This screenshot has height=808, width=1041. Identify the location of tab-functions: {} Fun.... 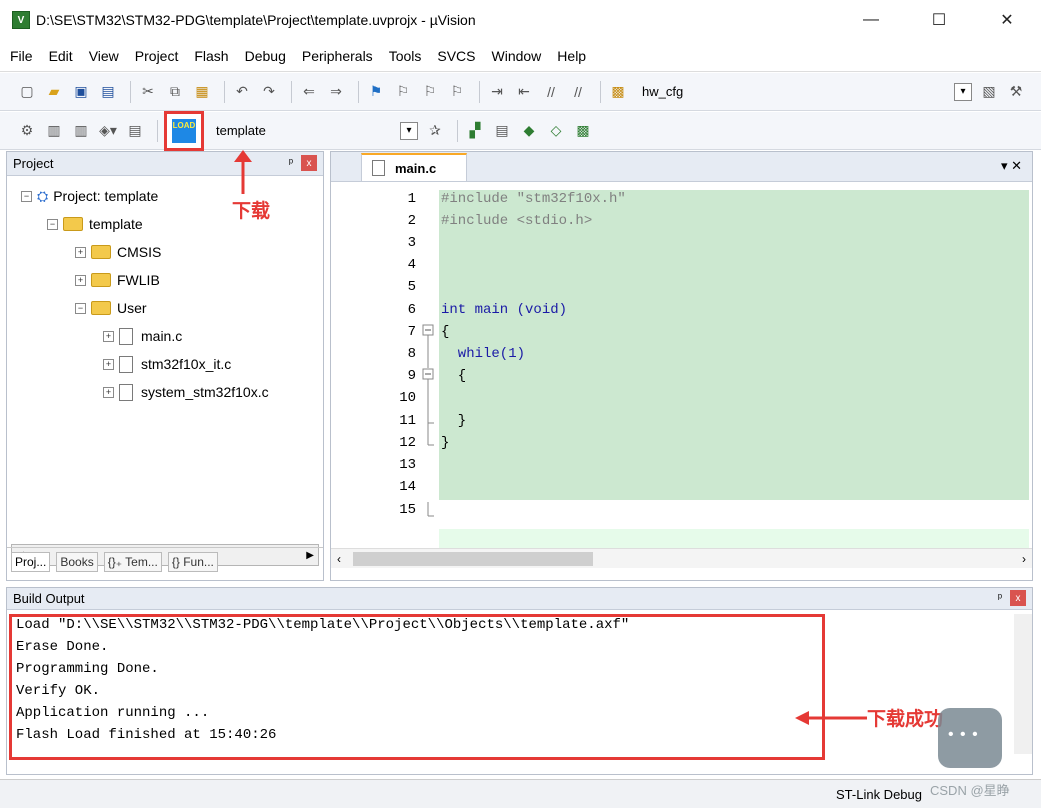
(192, 561).